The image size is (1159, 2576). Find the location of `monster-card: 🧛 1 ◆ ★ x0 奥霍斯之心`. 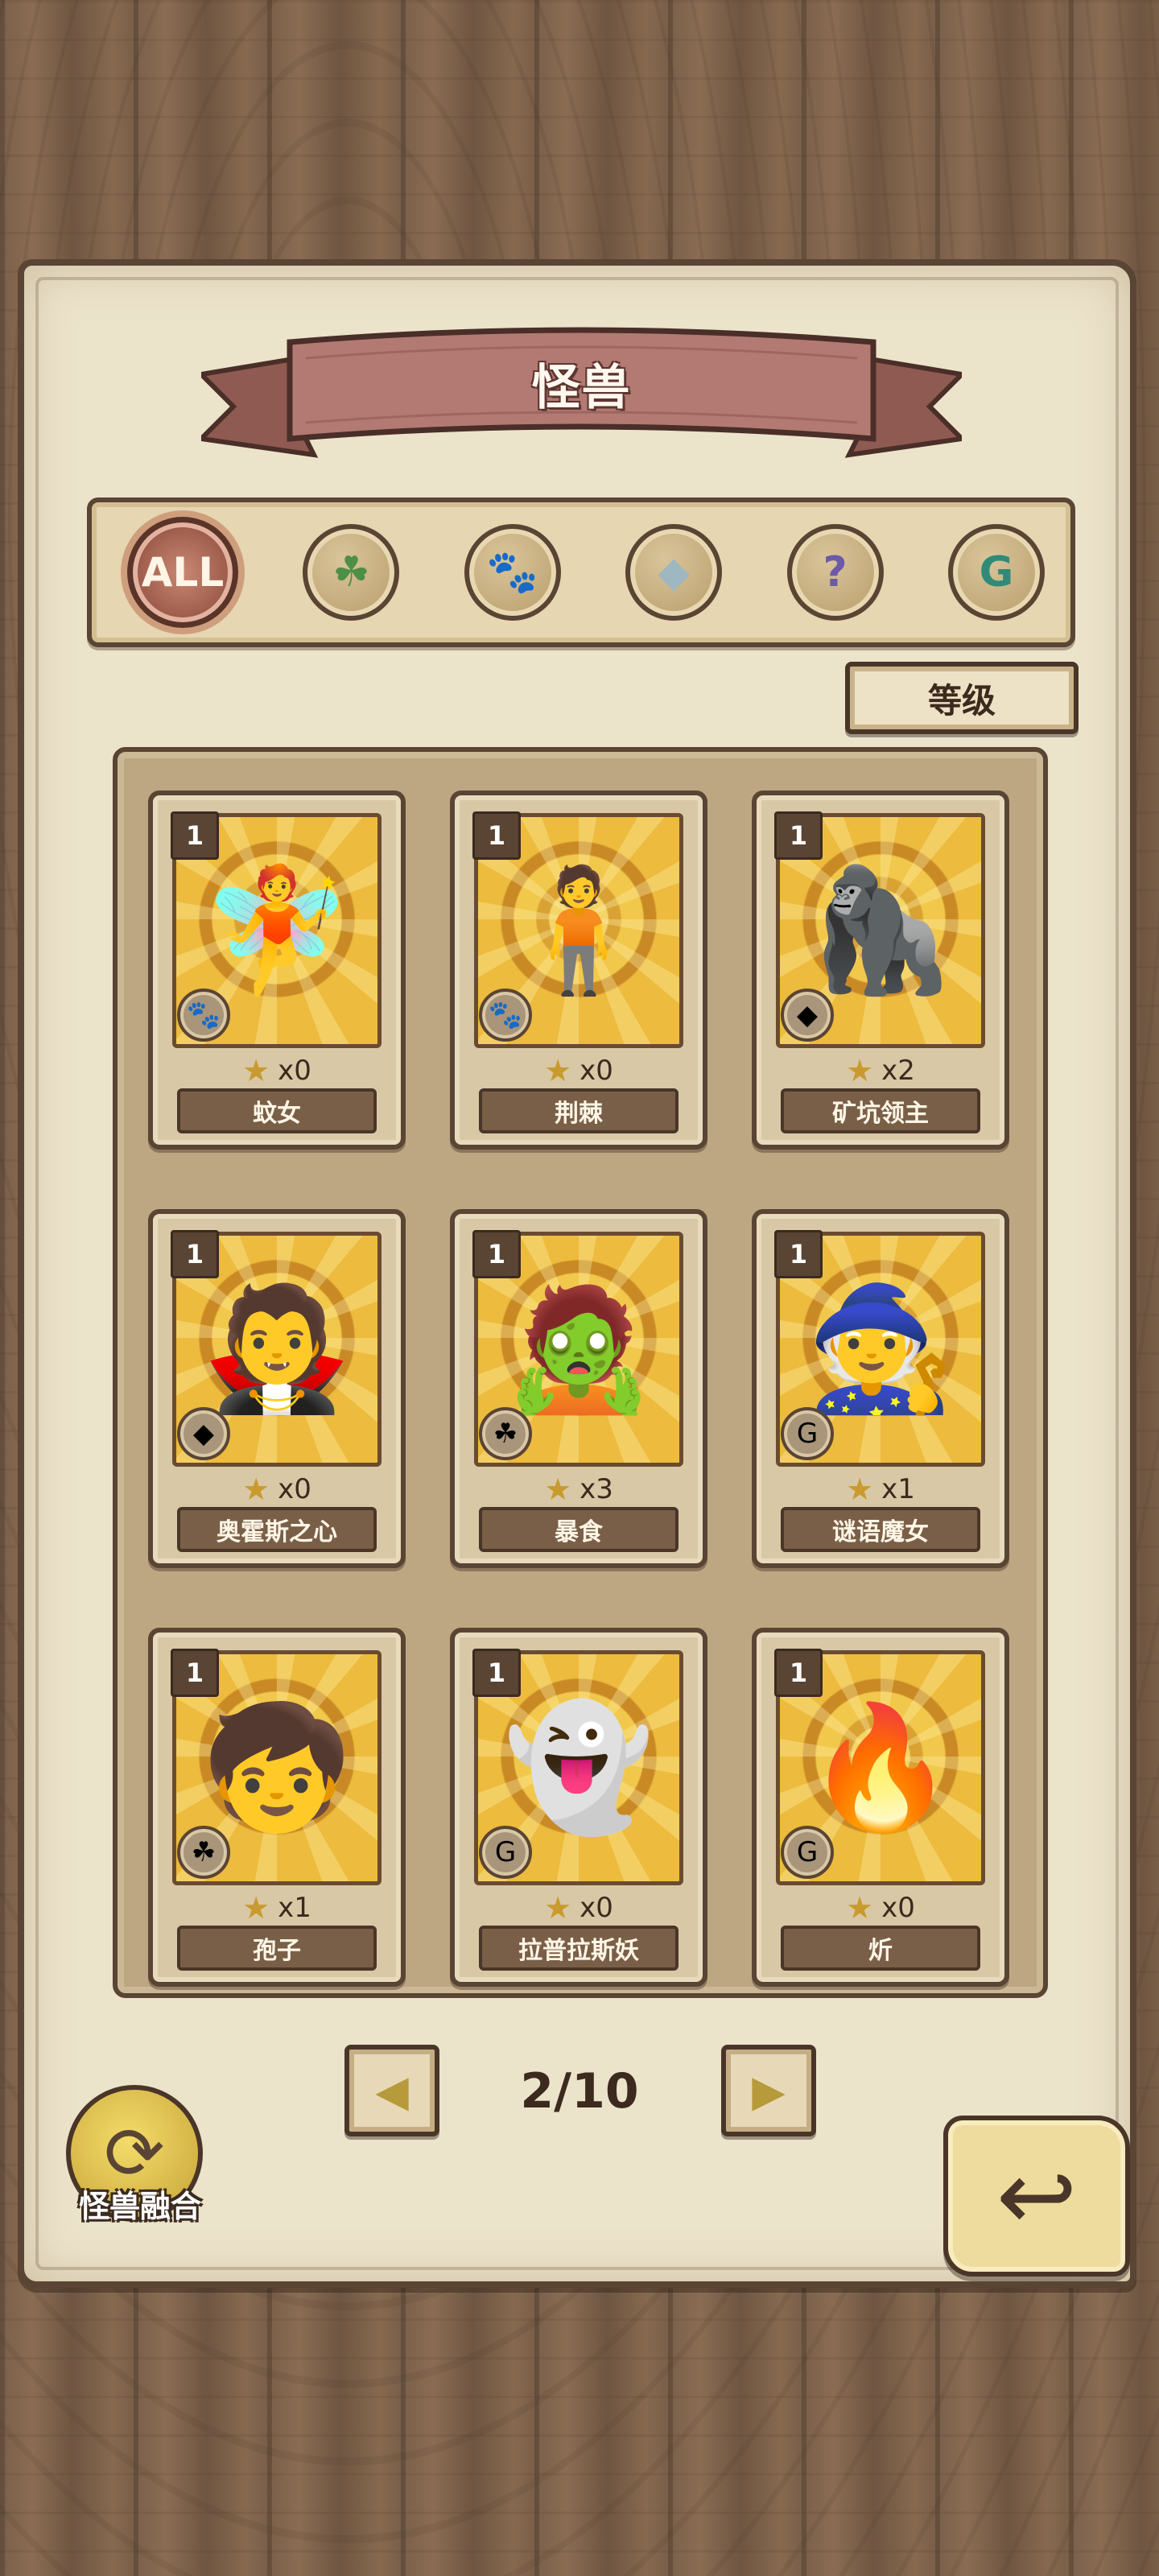

monster-card: 🧛 1 ◆ ★ x0 奥霍斯之心 is located at coordinates (277, 1388).